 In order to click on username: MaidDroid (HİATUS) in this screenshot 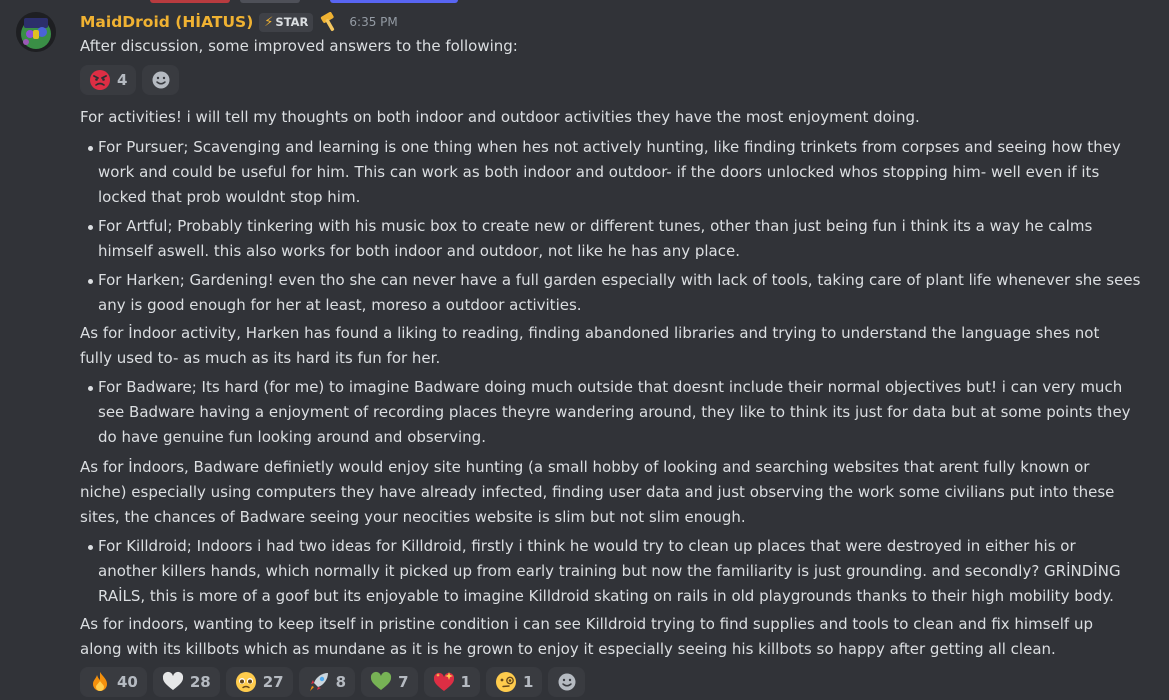, I will do `click(166, 22)`.